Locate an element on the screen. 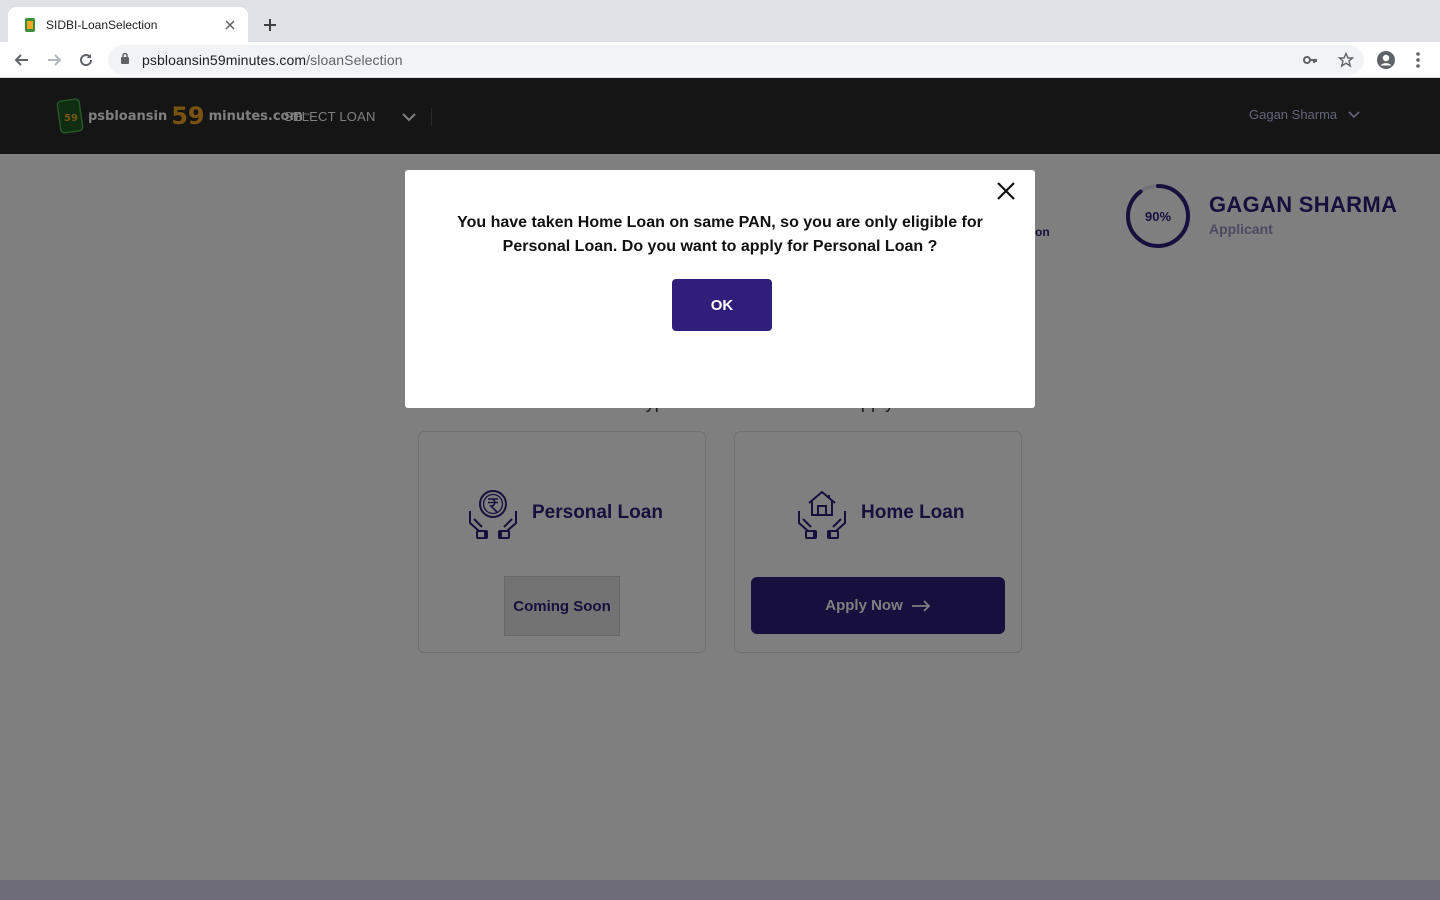 Image resolution: width=1440 pixels, height=900 pixels. browser-tab-strip: SIDBI-LoanSelection is located at coordinates (720, 21).